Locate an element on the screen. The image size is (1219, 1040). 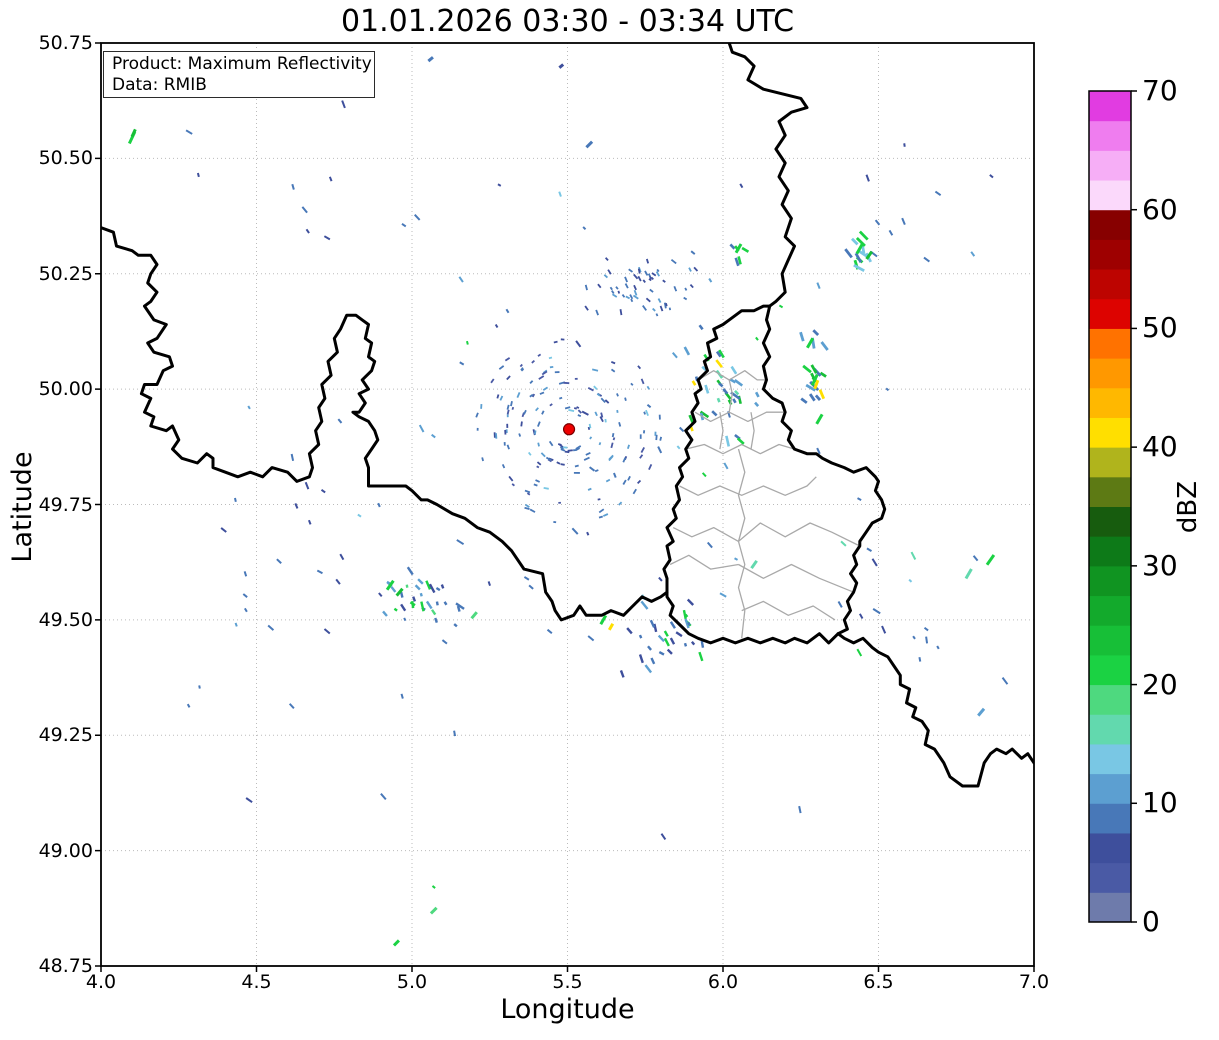
colorbar-layer is located at coordinates (1112, 506).